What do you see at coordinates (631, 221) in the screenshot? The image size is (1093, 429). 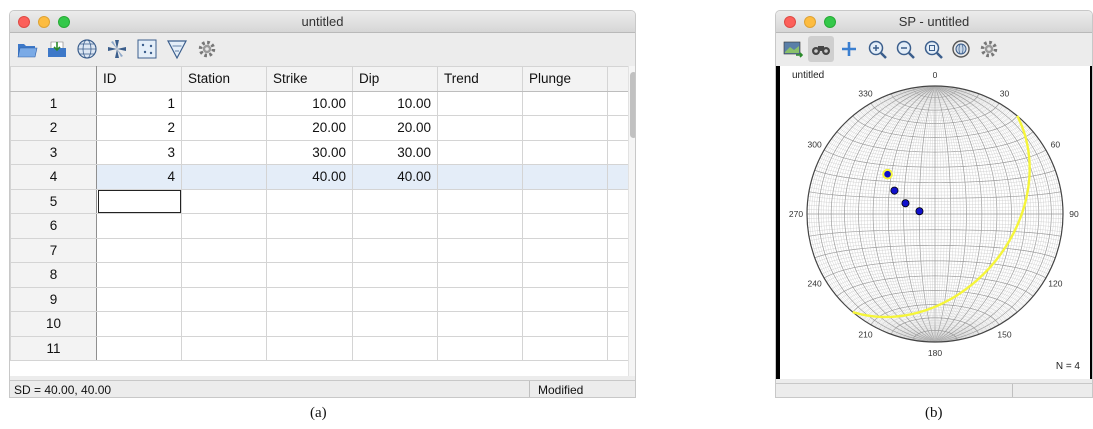 I see `vertical-scrollbar` at bounding box center [631, 221].